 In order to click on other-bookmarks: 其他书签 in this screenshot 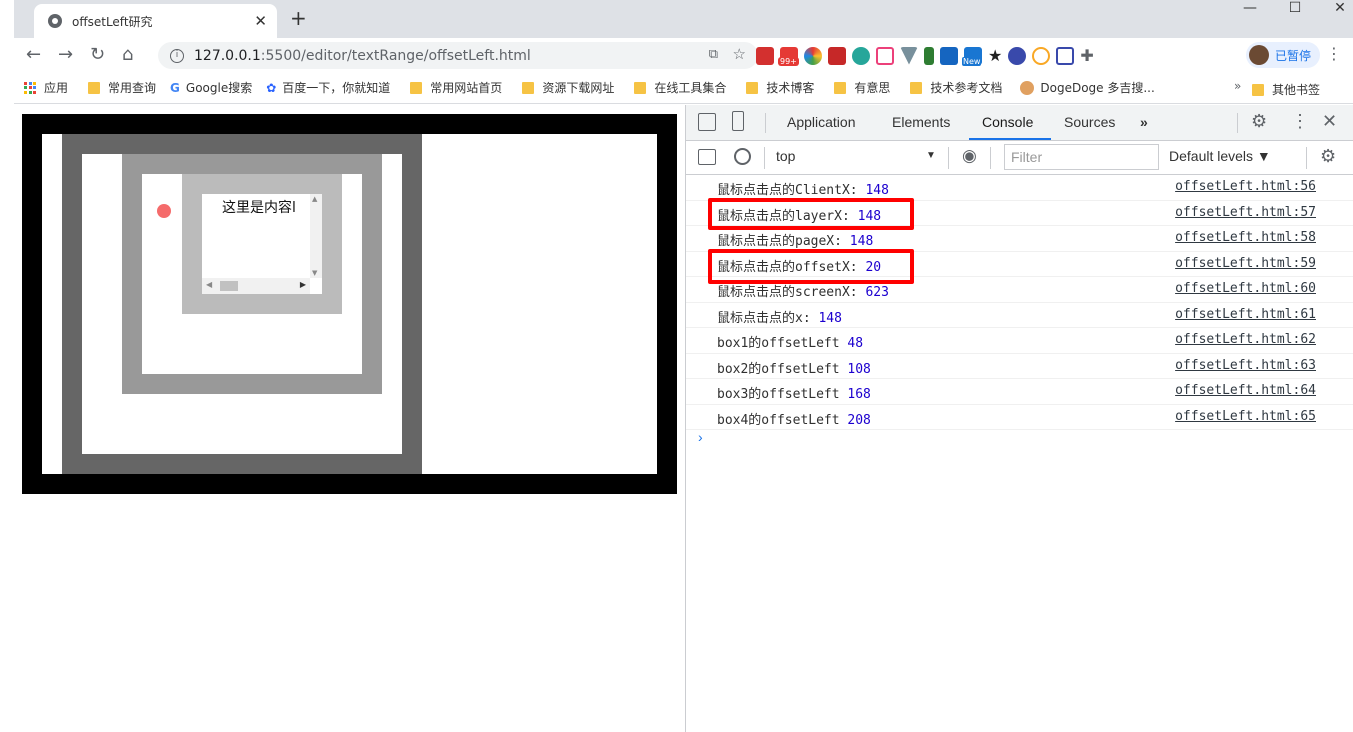, I will do `click(1286, 89)`.